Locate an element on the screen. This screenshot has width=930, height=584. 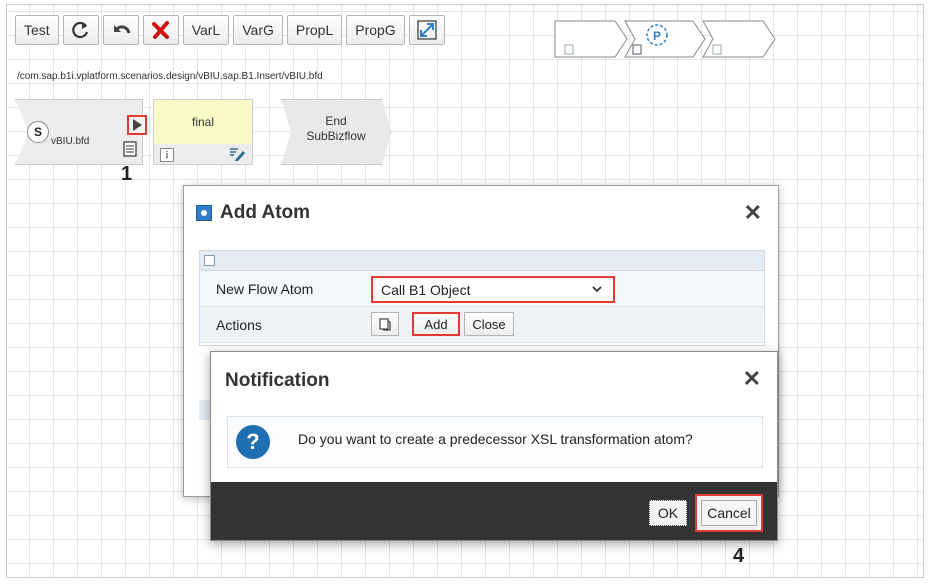
play-icon is located at coordinates (137, 125).